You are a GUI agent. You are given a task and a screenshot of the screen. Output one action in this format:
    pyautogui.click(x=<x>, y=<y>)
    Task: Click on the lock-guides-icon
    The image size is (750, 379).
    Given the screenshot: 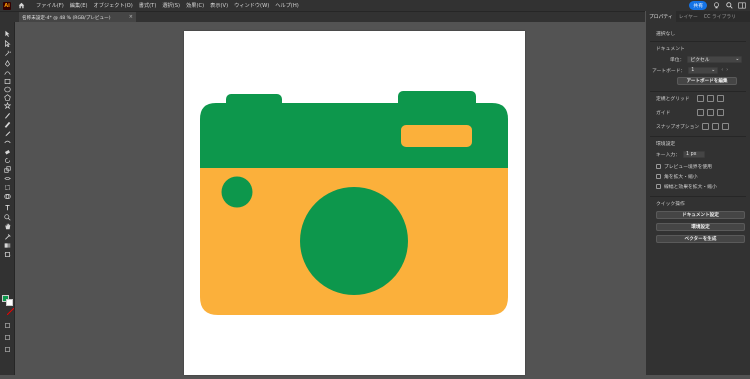 What is the action you would take?
    pyautogui.click(x=710, y=112)
    